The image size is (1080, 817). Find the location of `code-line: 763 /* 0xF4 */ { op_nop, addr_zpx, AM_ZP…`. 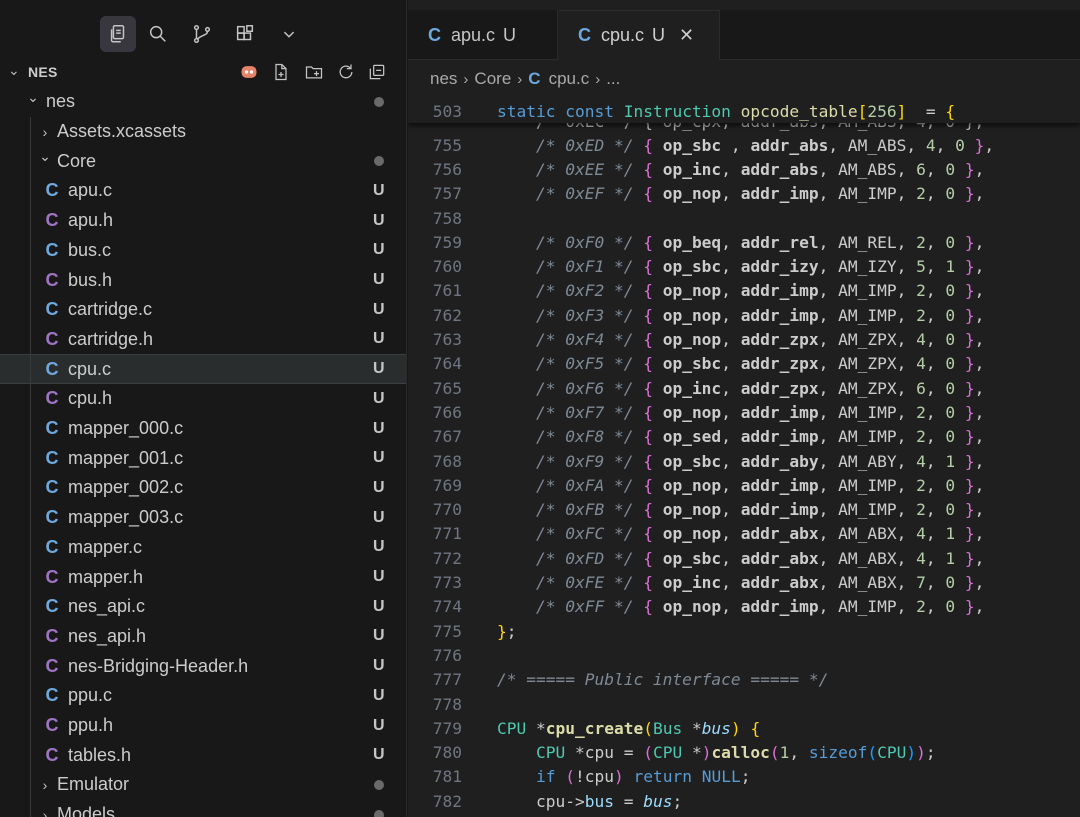

code-line: 763 /* 0xF4 */ { op_nop, addr_zpx, AM_ZP… is located at coordinates (744, 339).